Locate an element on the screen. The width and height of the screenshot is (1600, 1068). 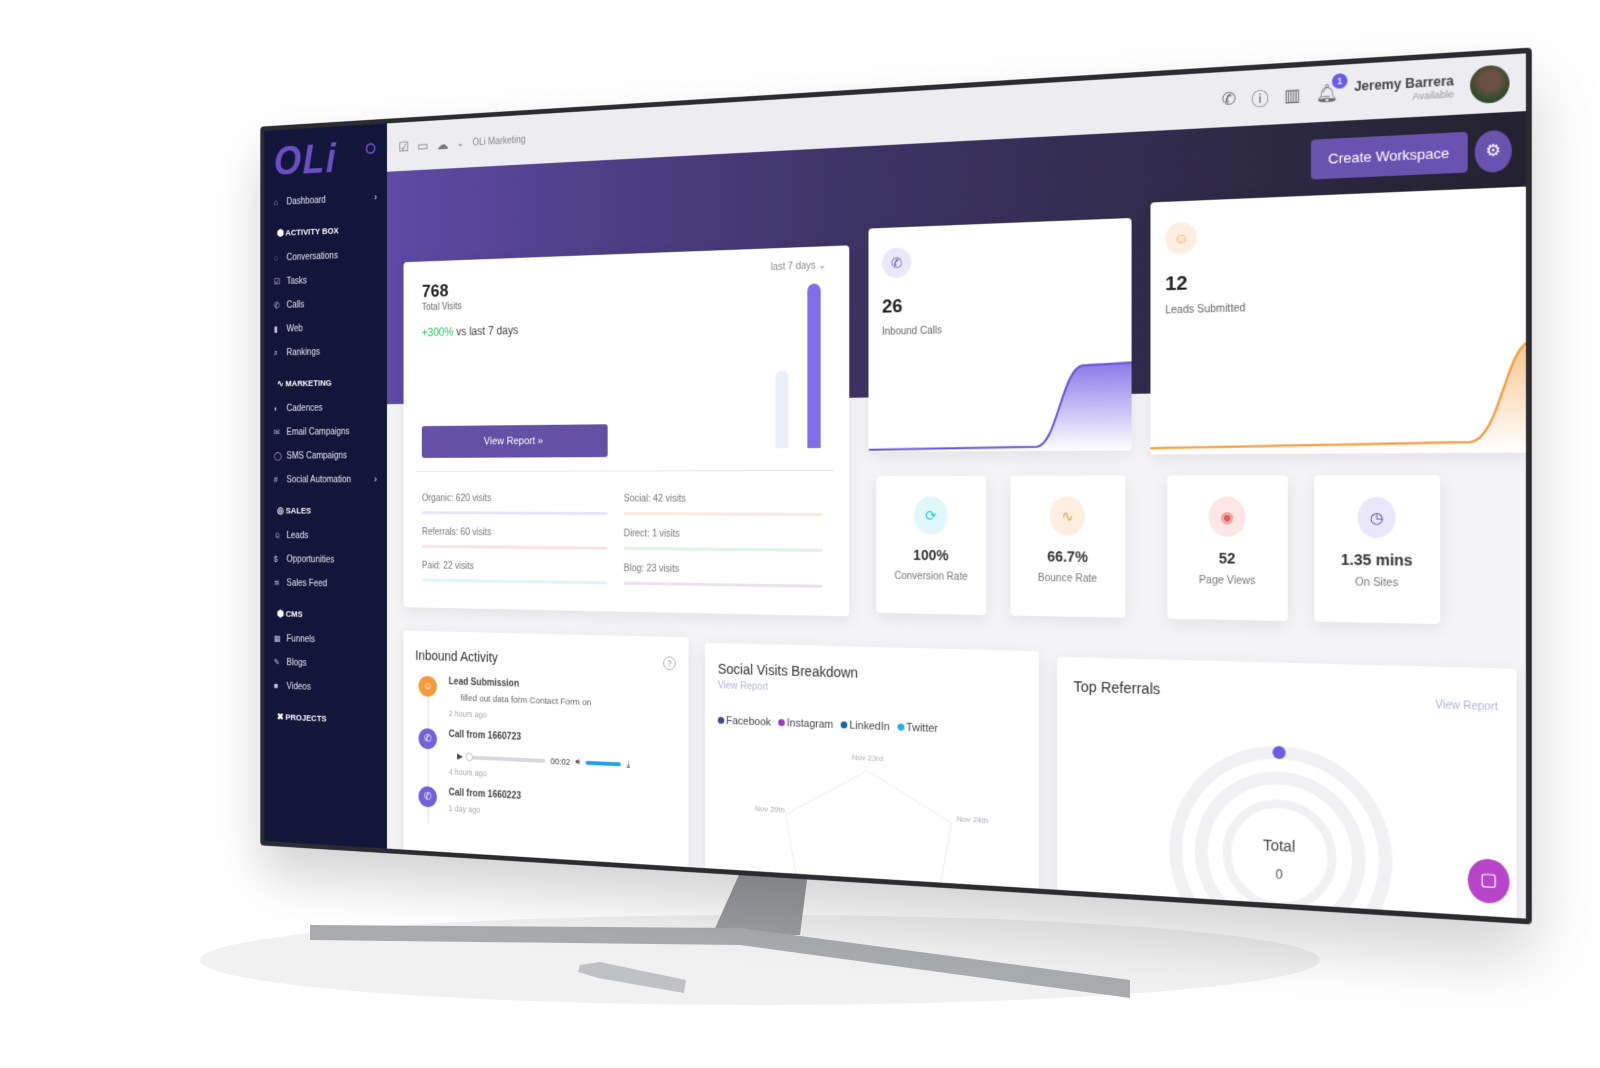
legend-item: Twitter is located at coordinates (917, 728).